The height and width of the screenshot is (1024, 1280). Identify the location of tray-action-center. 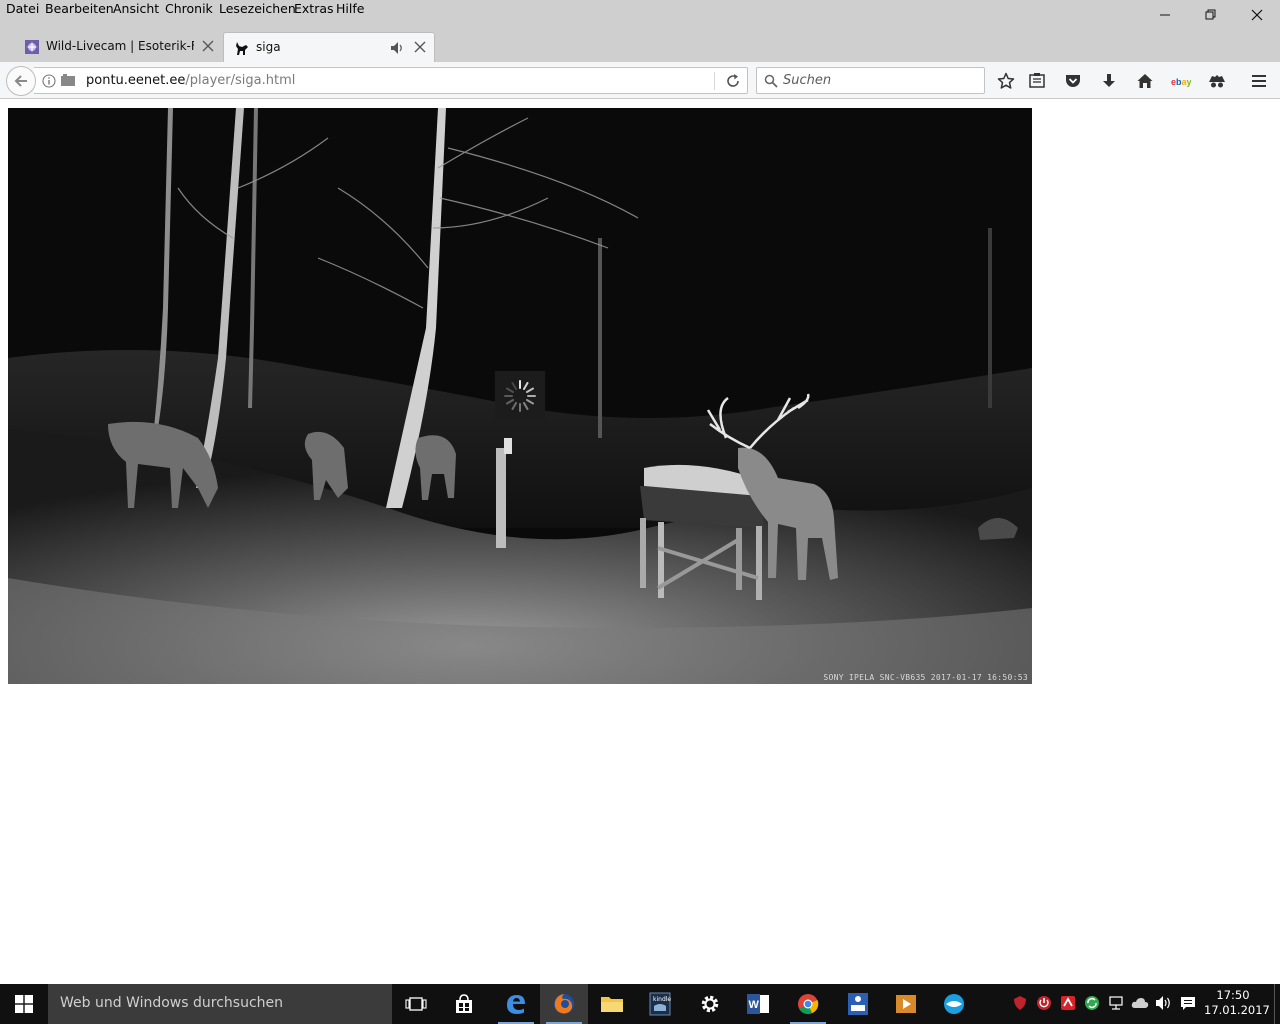
(1188, 1003).